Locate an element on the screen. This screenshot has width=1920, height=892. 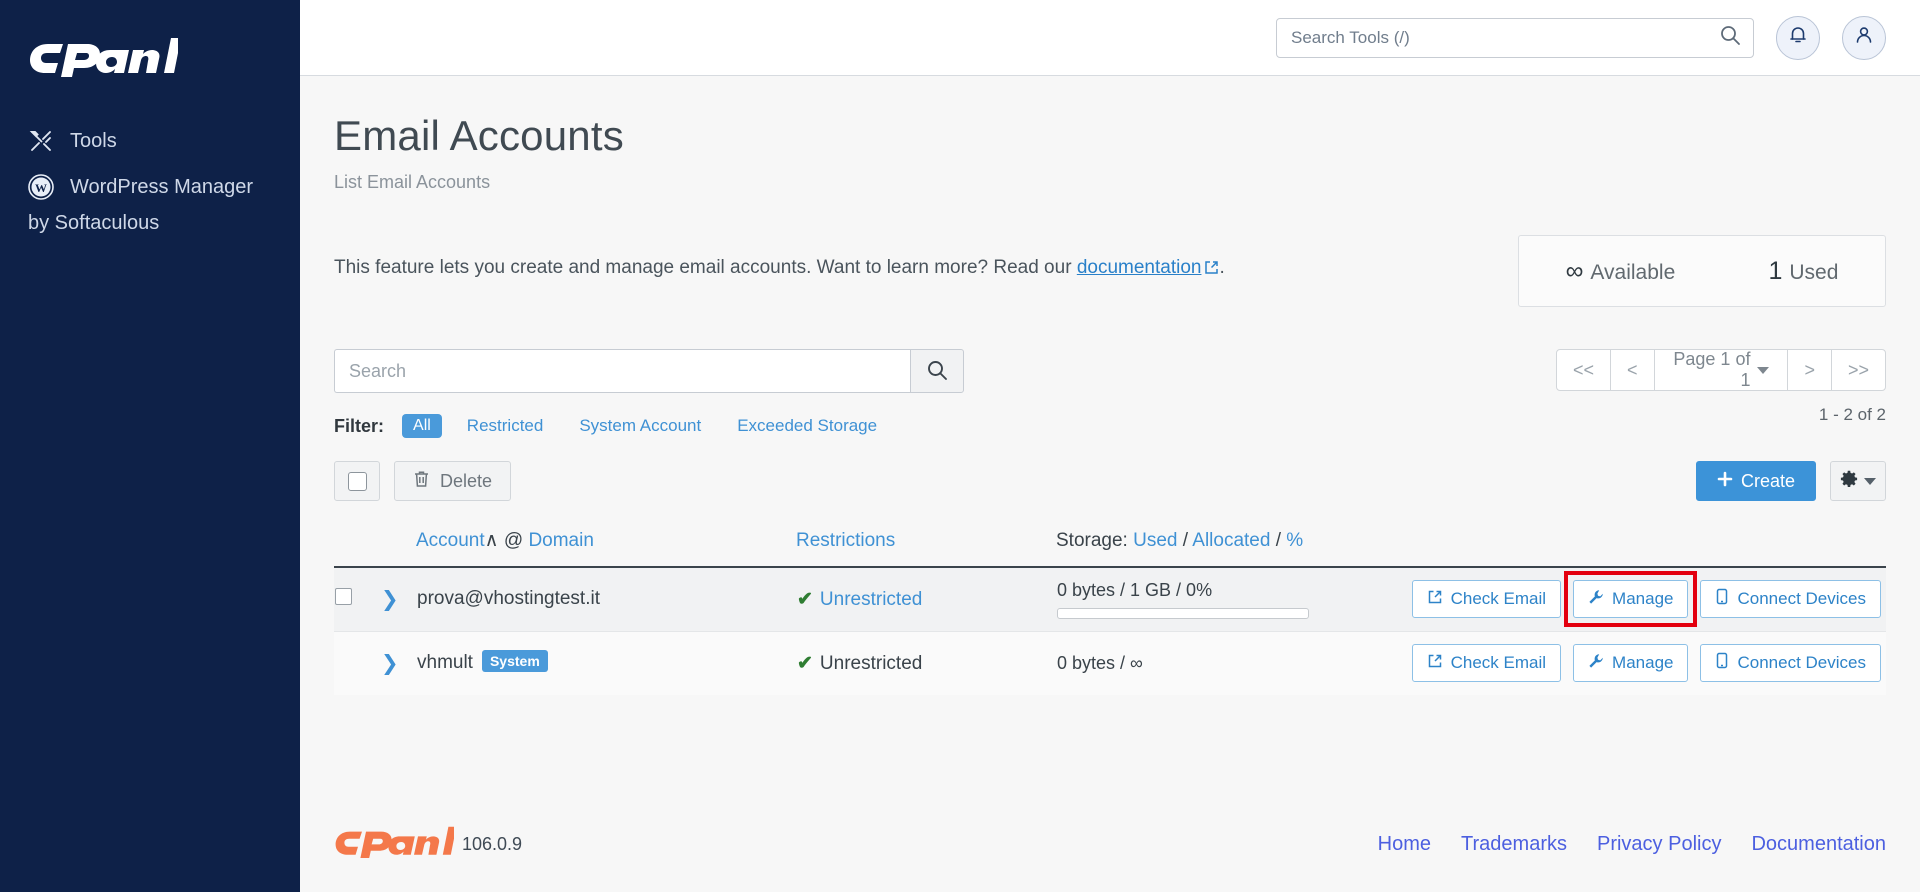
row-account-name: vhmult is located at coordinates (445, 663).